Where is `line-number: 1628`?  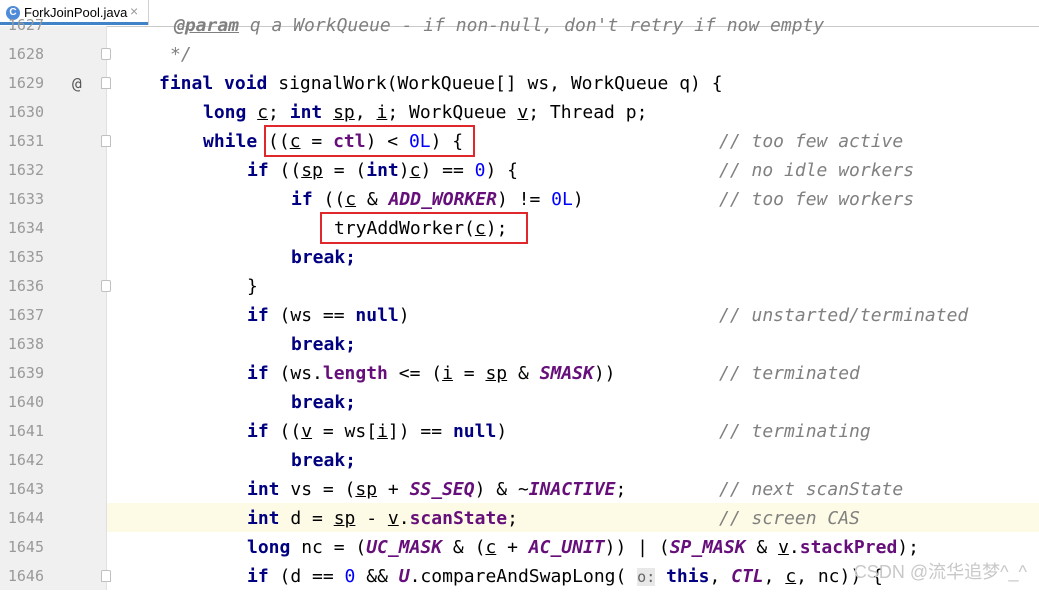
line-number: 1628 is located at coordinates (25, 54).